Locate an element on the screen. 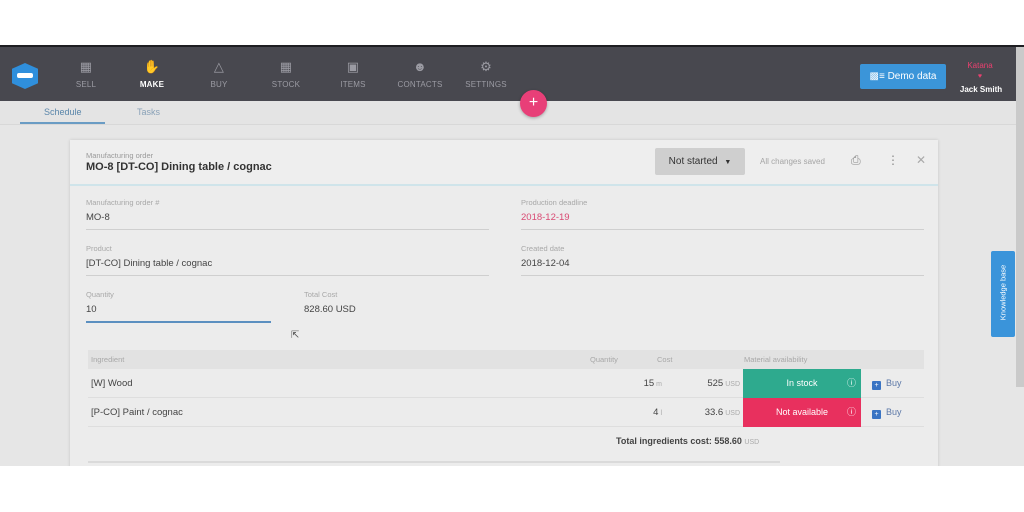 The image size is (1024, 512). nav-make: ✋ MAKE is located at coordinates (152, 74).